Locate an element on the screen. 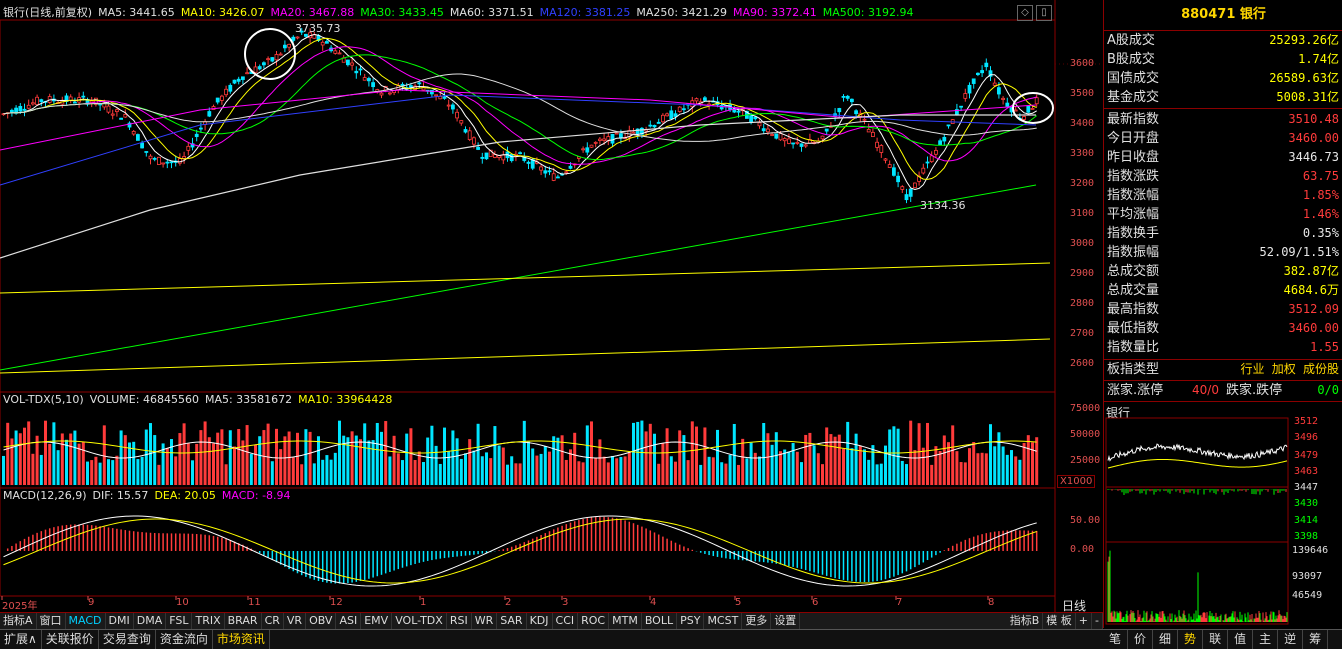 The height and width of the screenshot is (649, 1342). x-tick-label: 12 is located at coordinates (336, 602).